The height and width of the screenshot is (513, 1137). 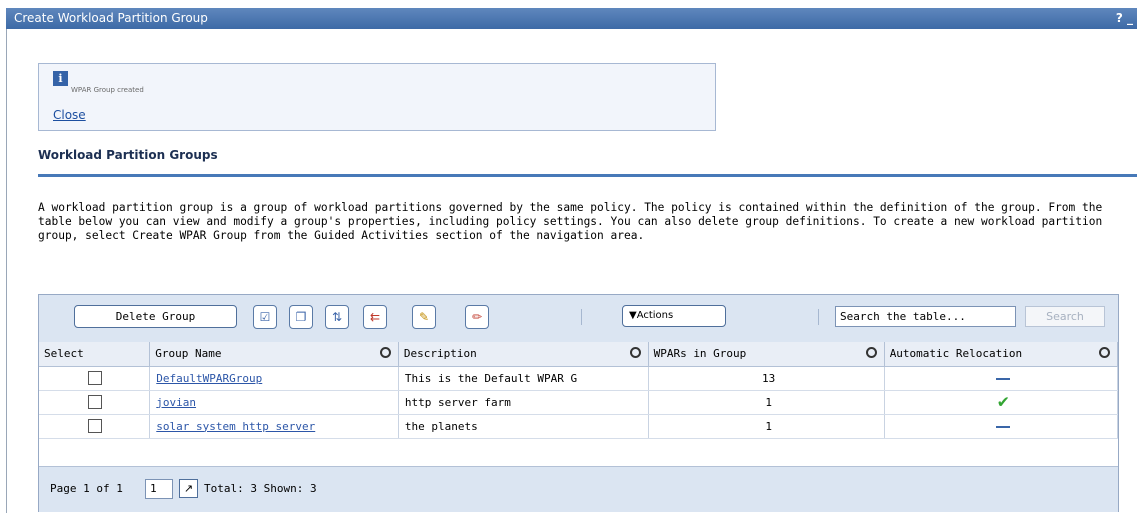 I want to click on show-filter-icon: ⇅, so click(x=337, y=317).